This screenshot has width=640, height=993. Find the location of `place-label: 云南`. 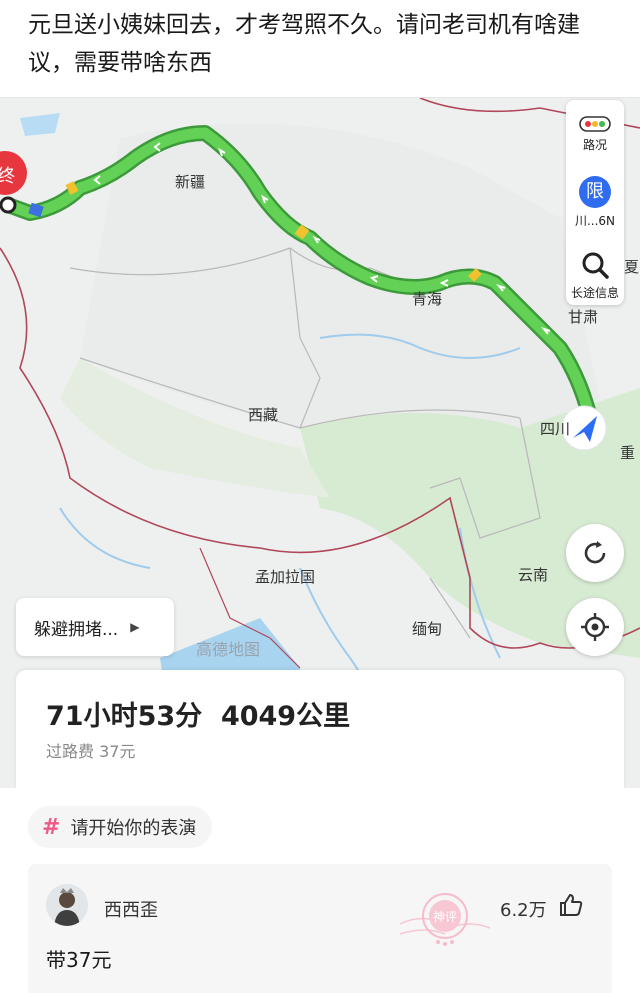

place-label: 云南 is located at coordinates (533, 575).